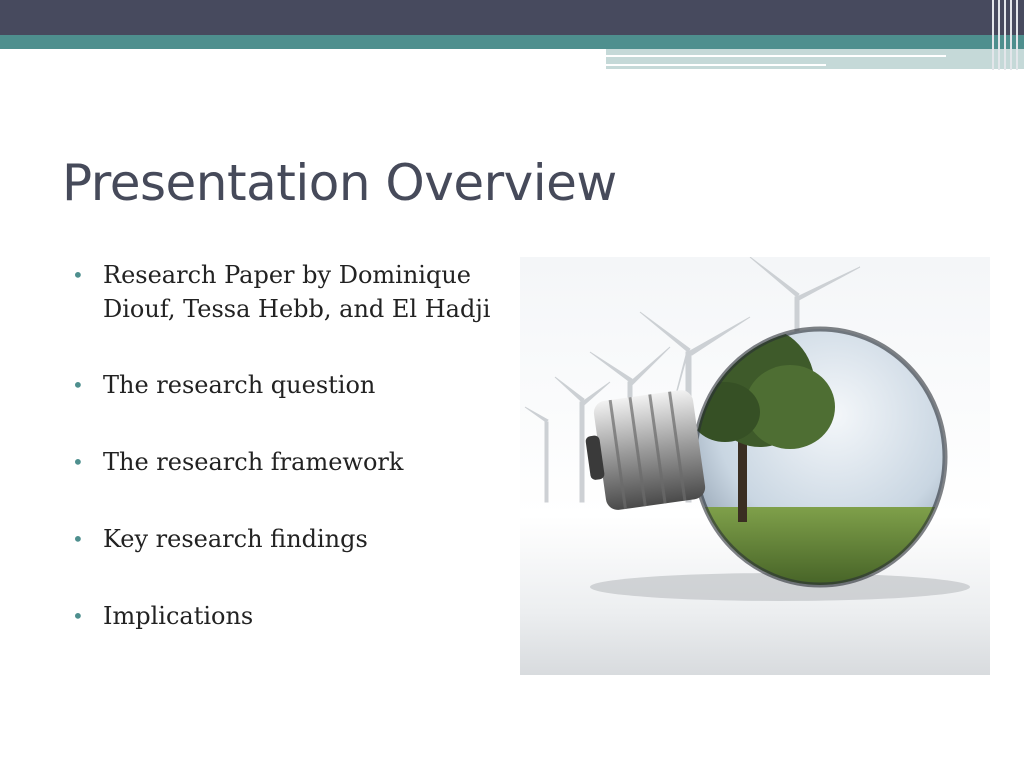 Image resolution: width=1024 pixels, height=768 pixels. Describe the element at coordinates (178, 616) in the screenshot. I see `bullet-text: Implications` at that location.